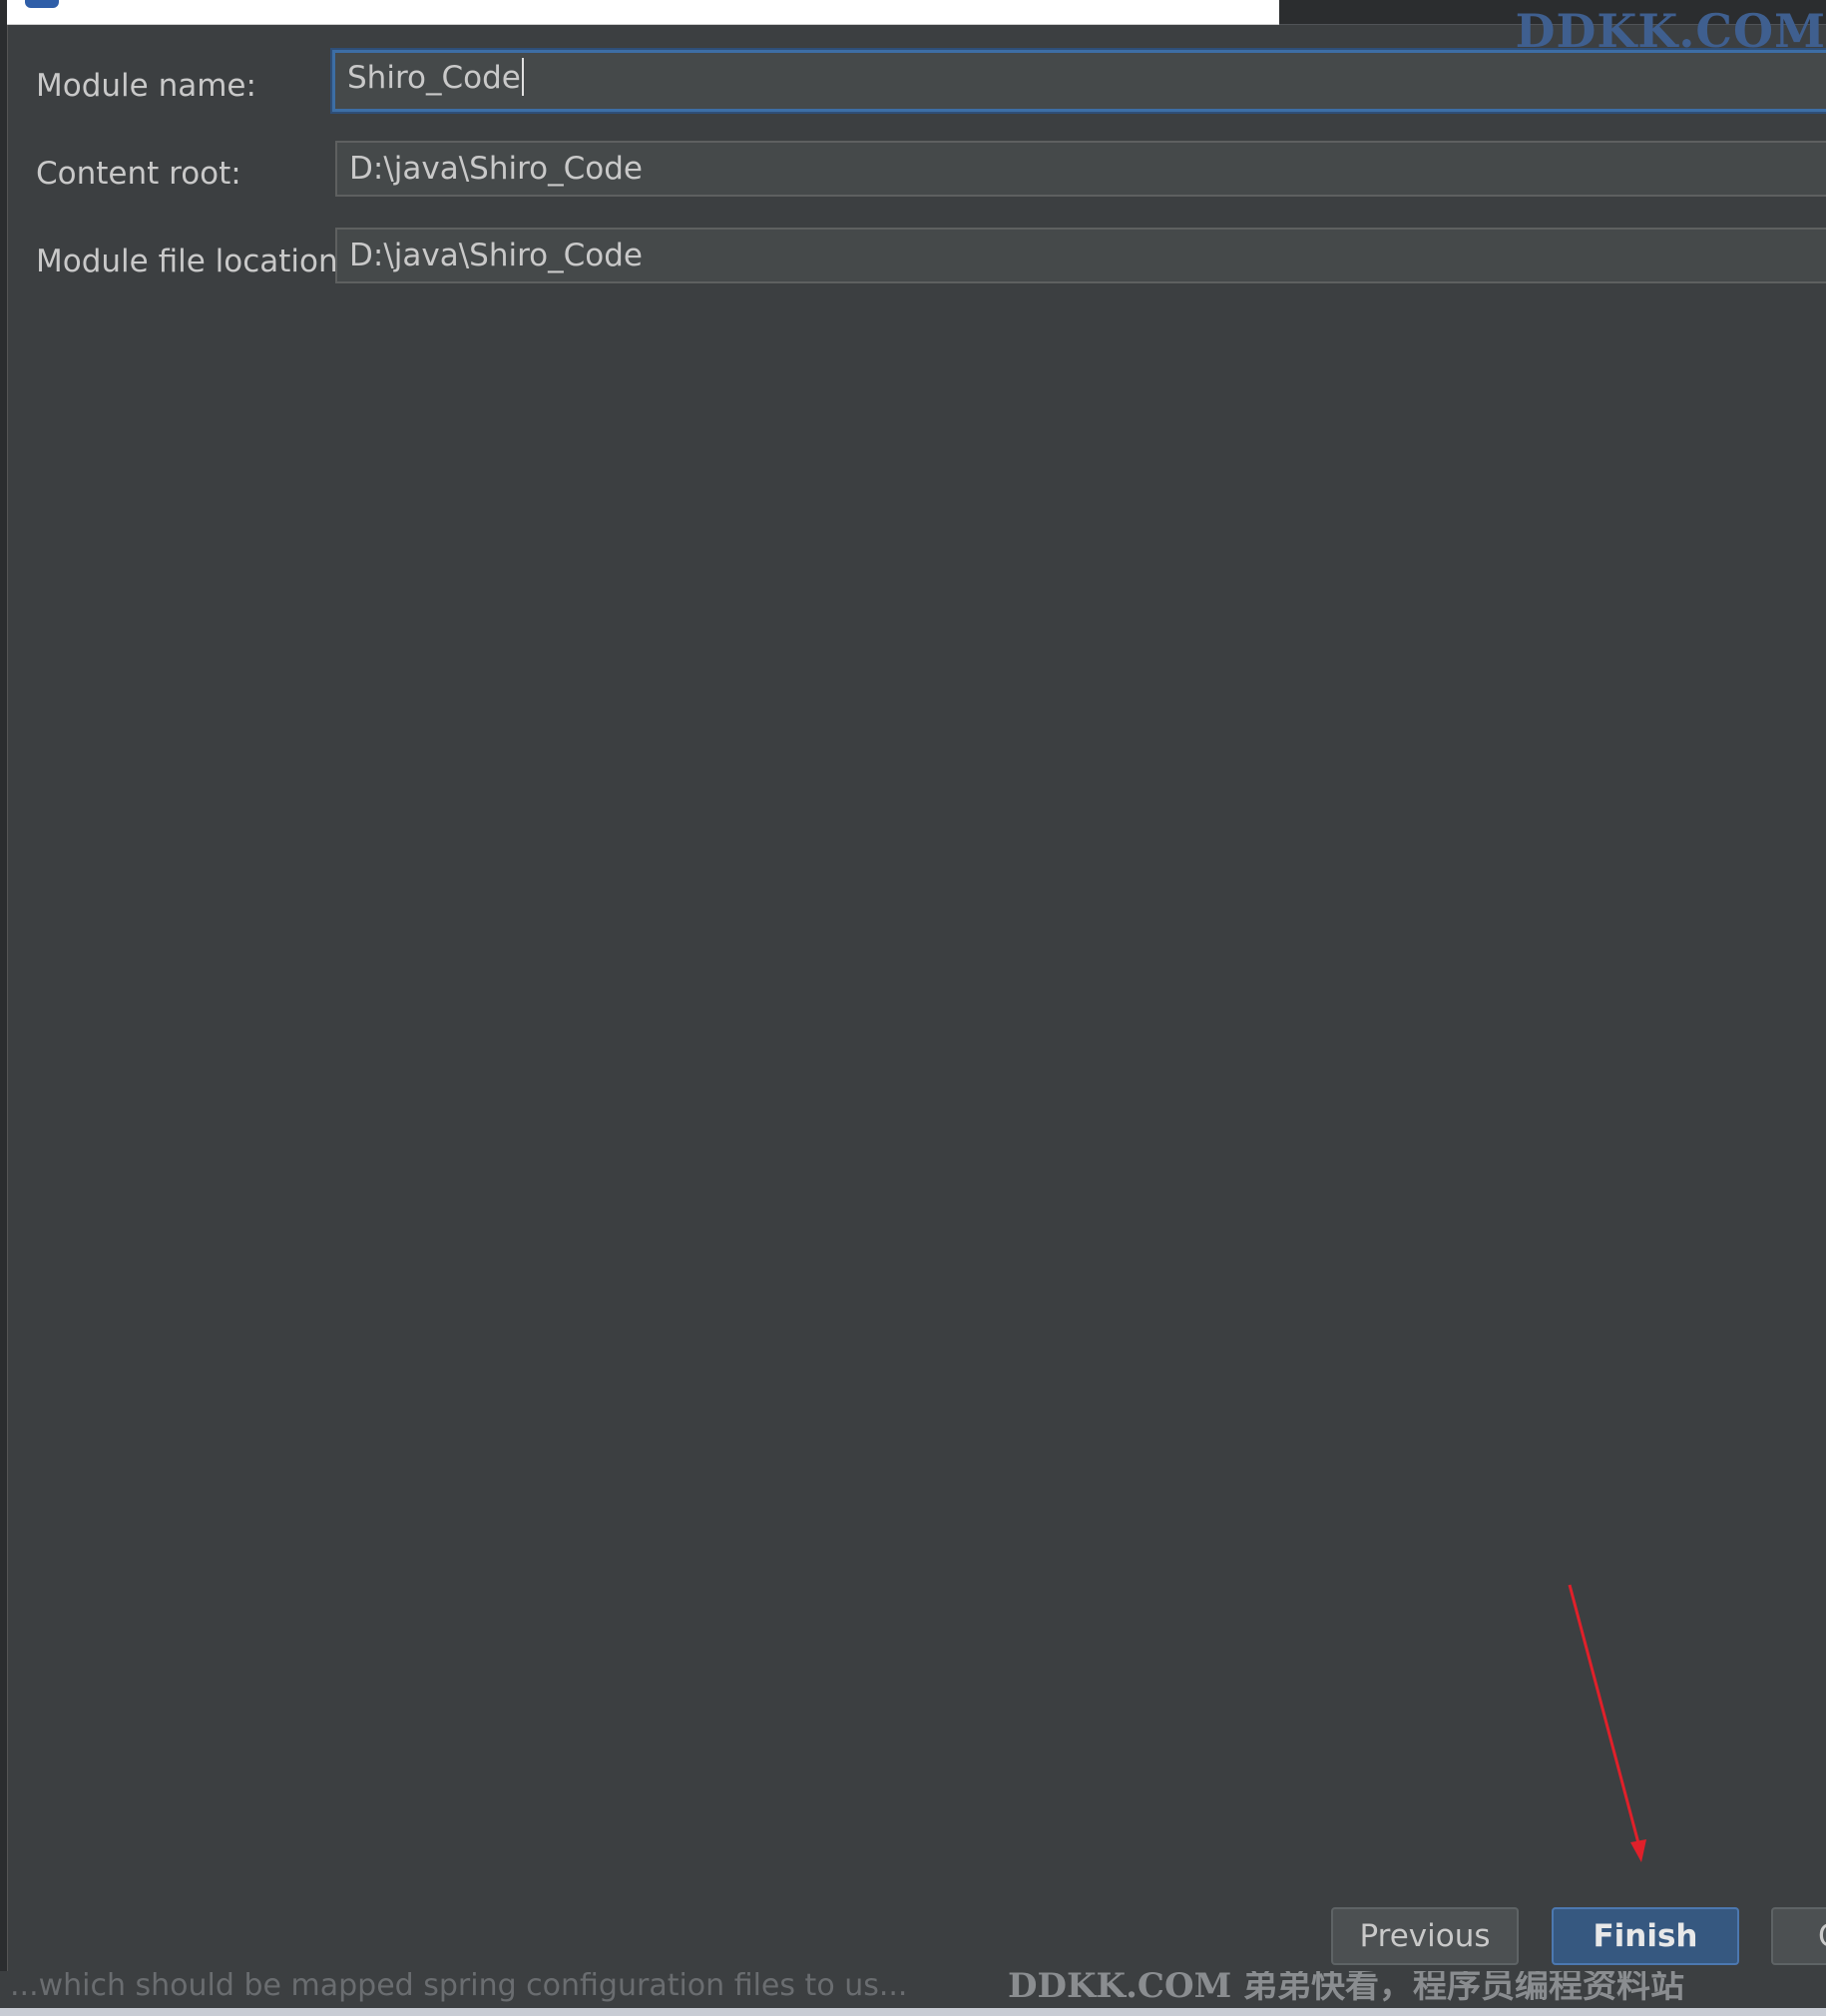  I want to click on watermark-top: DDKK.COM, so click(1670, 31).